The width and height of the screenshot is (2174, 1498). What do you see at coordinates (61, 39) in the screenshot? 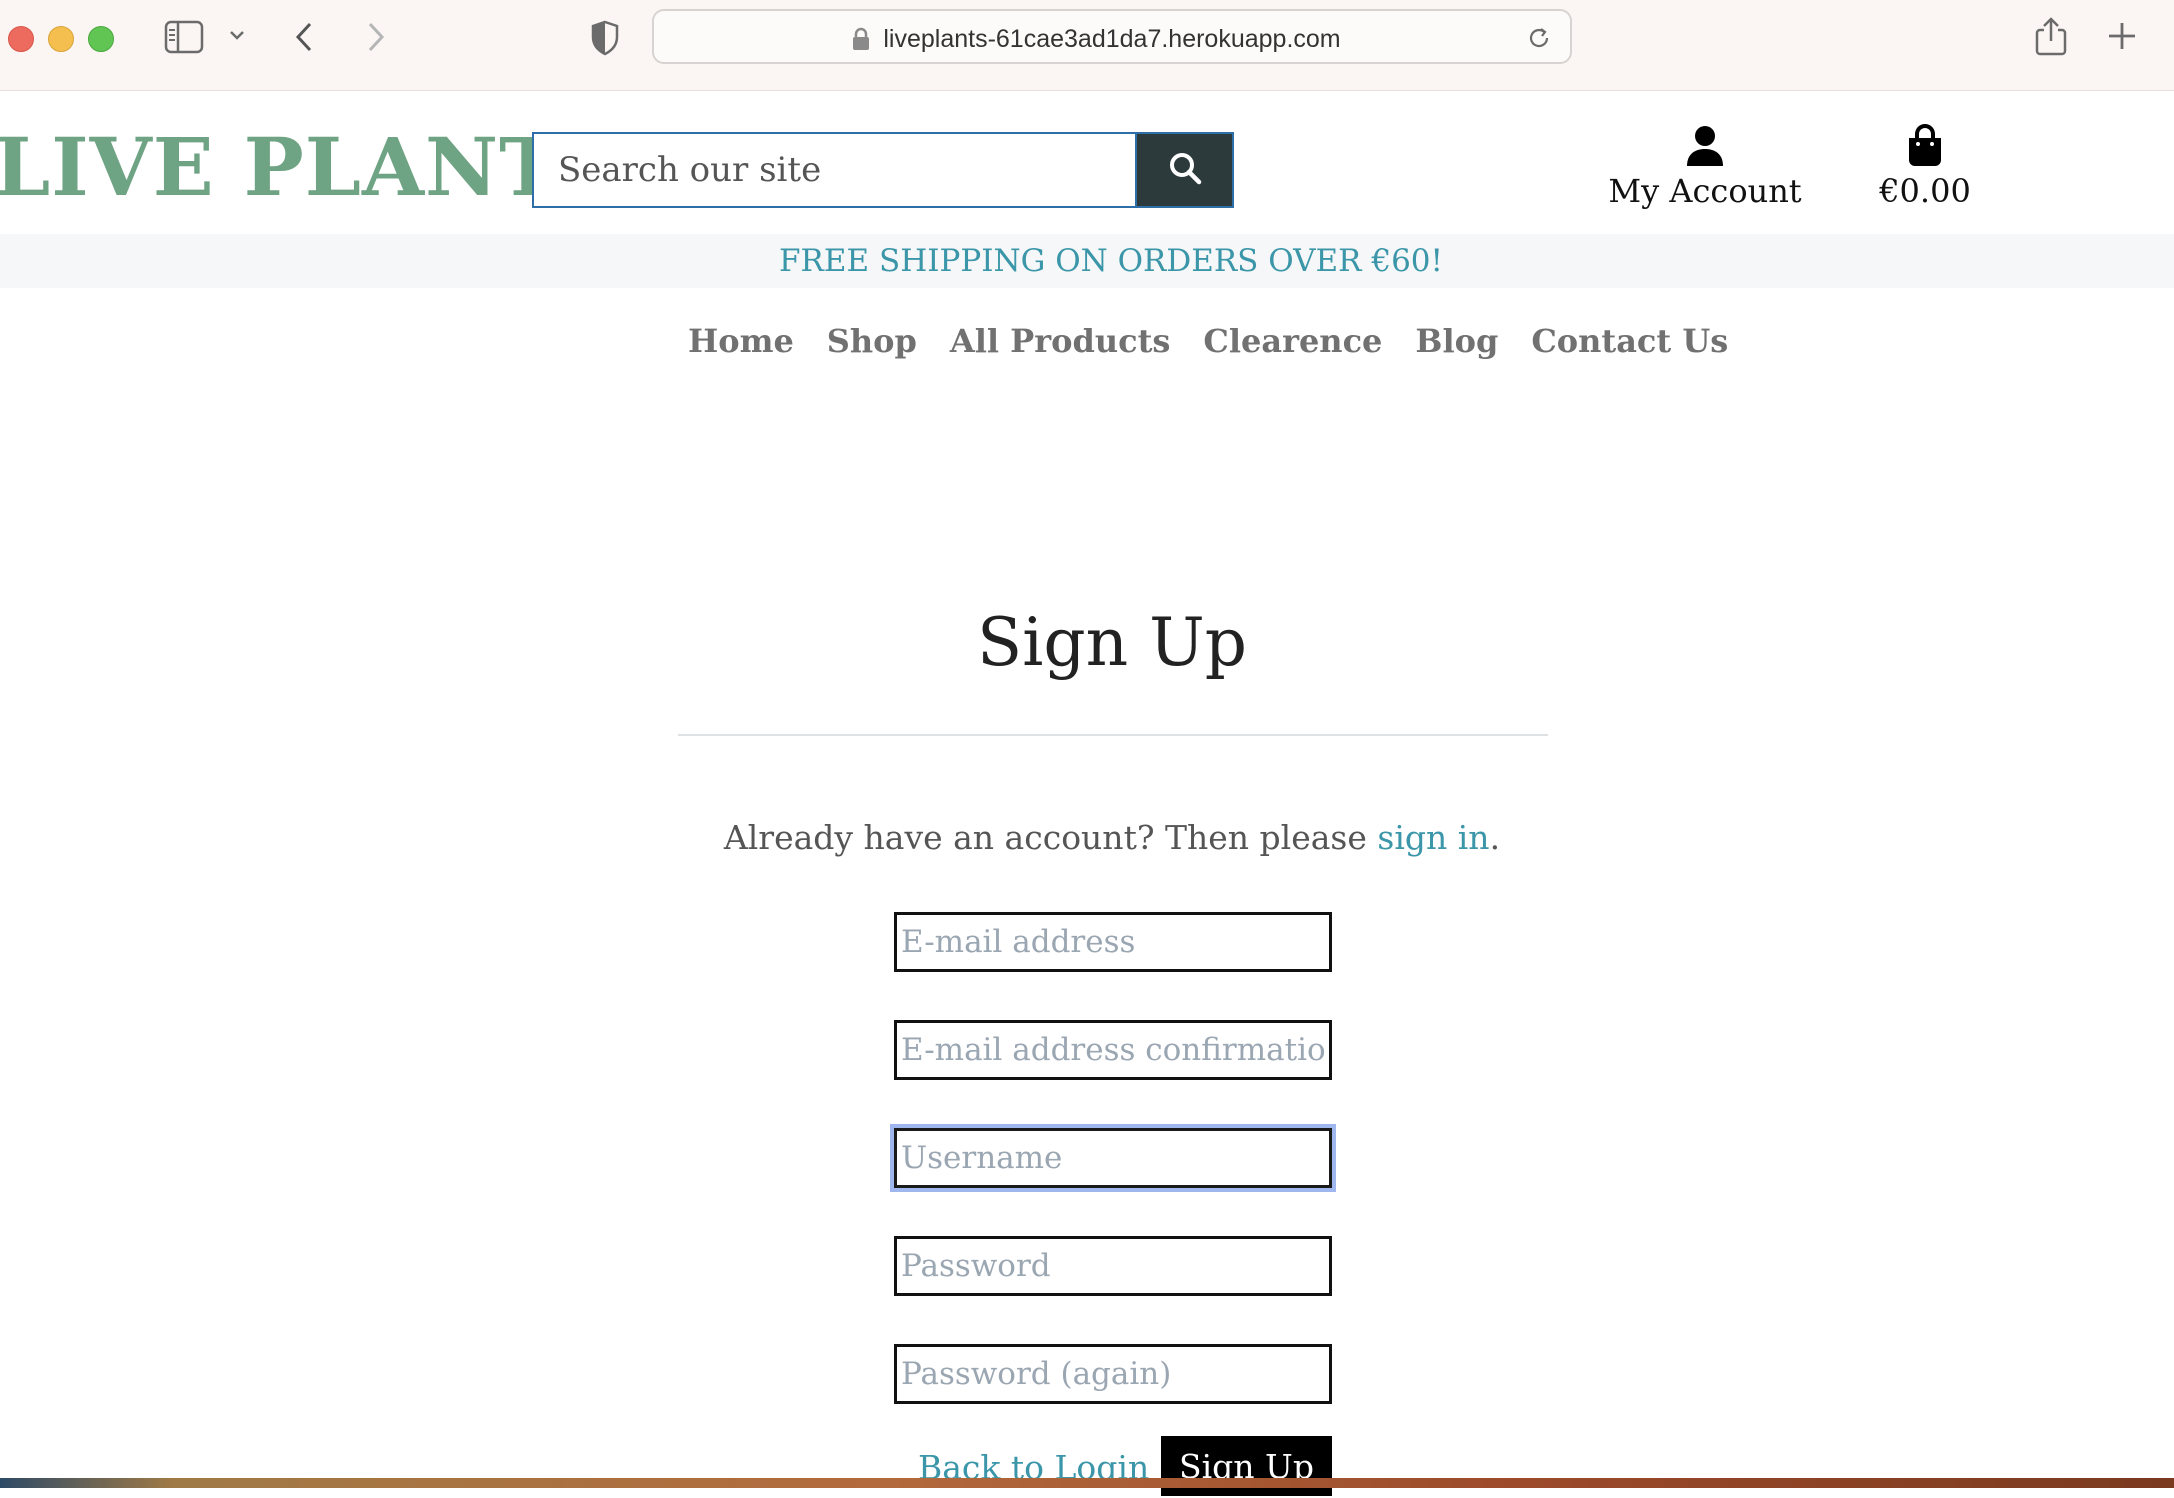
I see `minimize-window-button` at bounding box center [61, 39].